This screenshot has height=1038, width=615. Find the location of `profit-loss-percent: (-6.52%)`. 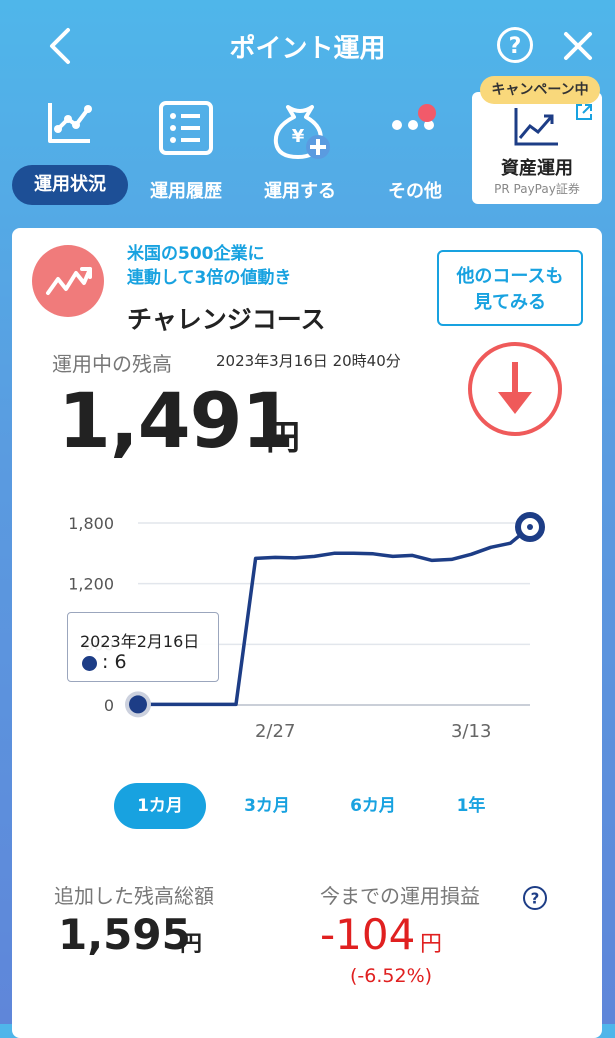

profit-loss-percent: (-6.52%) is located at coordinates (391, 976).